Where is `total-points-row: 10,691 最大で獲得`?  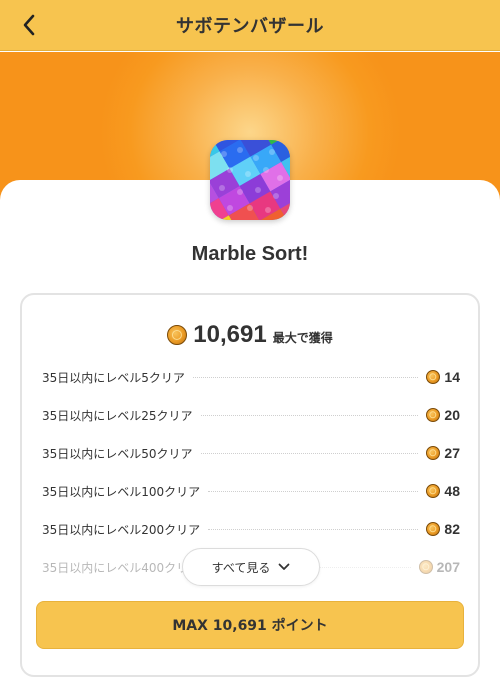 total-points-row: 10,691 最大で獲得 is located at coordinates (250, 335).